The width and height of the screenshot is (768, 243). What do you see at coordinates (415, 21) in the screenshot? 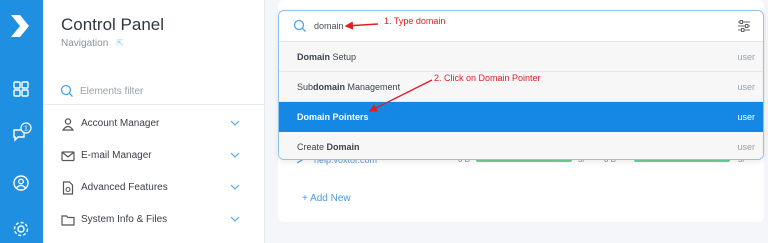
I see `annotation-step-1: 1. Type domain` at bounding box center [415, 21].